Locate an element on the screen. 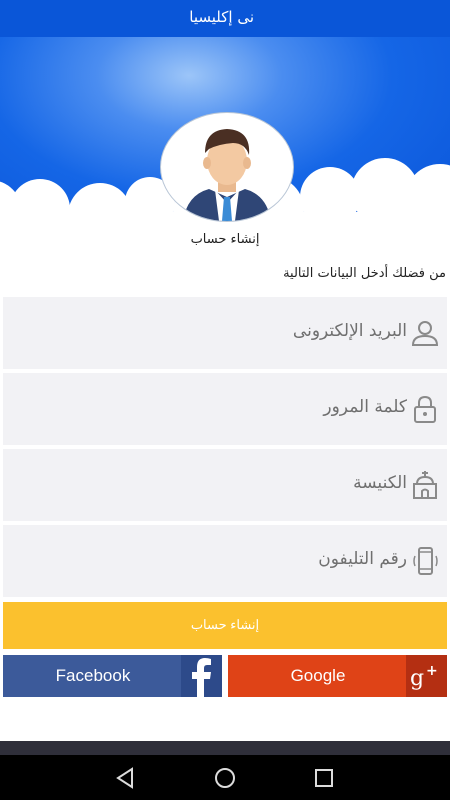  person-icon is located at coordinates (227, 175).